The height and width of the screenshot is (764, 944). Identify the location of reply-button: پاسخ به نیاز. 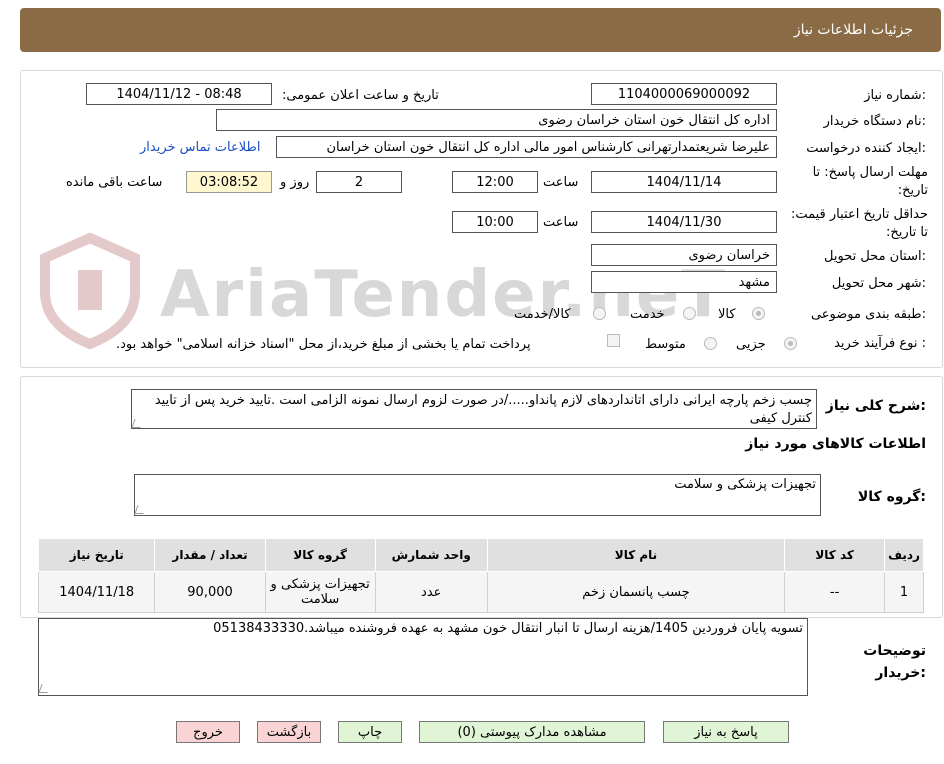
(726, 732).